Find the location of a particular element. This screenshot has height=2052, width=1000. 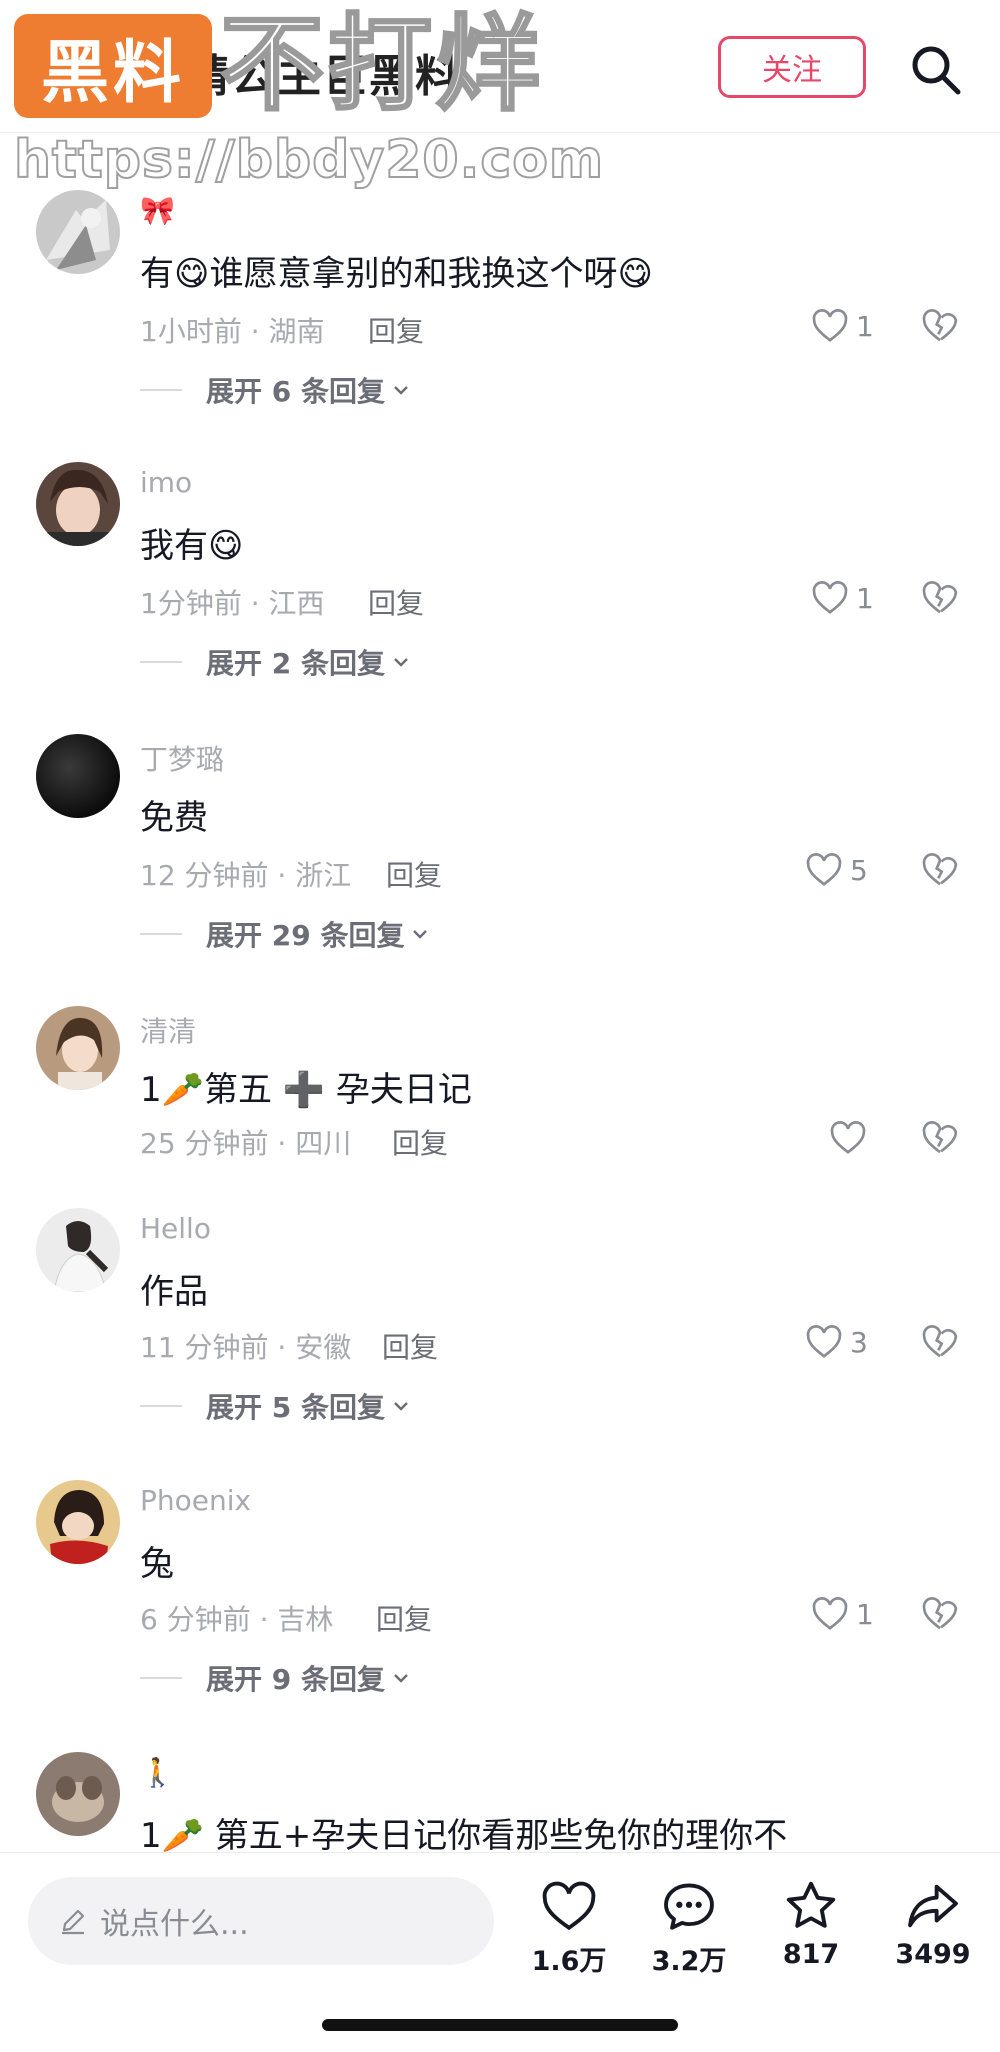

top-bar: 婧公主巨黑料 关注 黑料 不打烊 is located at coordinates (500, 66).